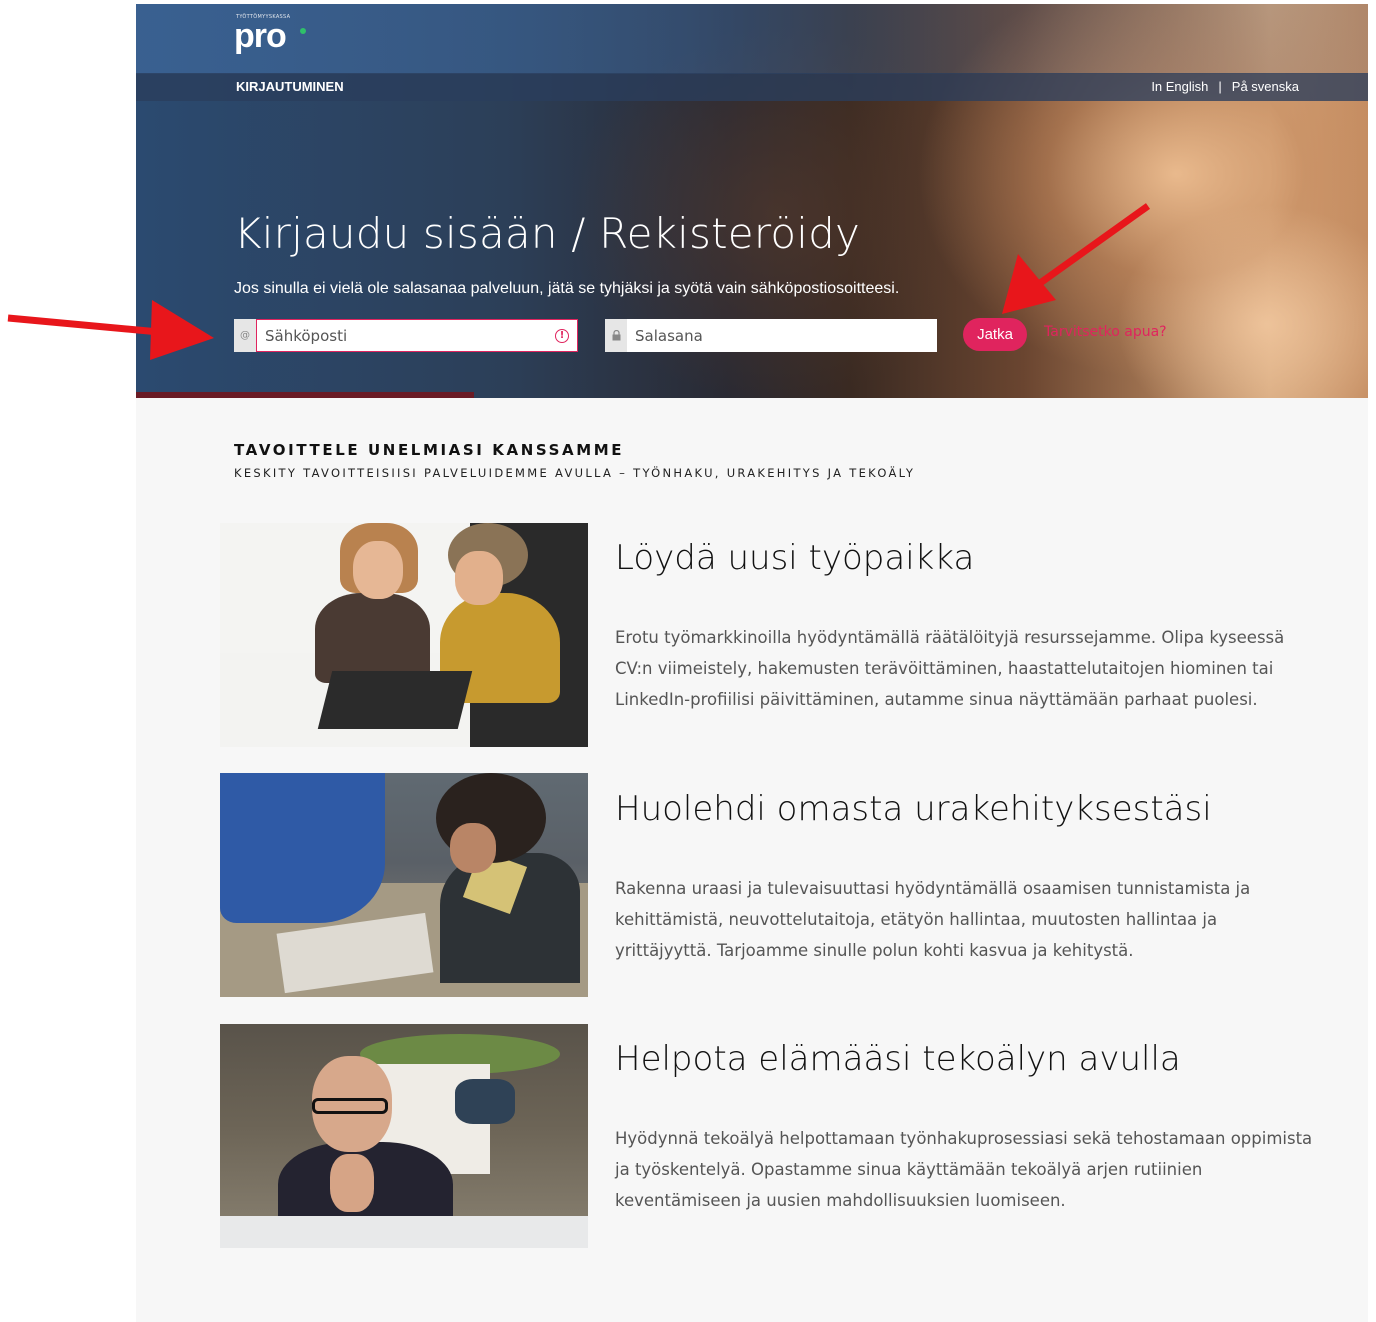  I want to click on hero-accent-bar, so click(305, 395).